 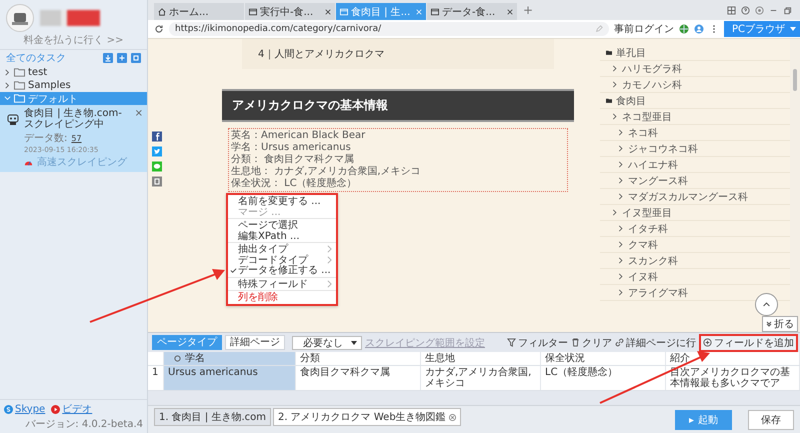 I want to click on category-link: ネコ型亜目, so click(x=647, y=117).